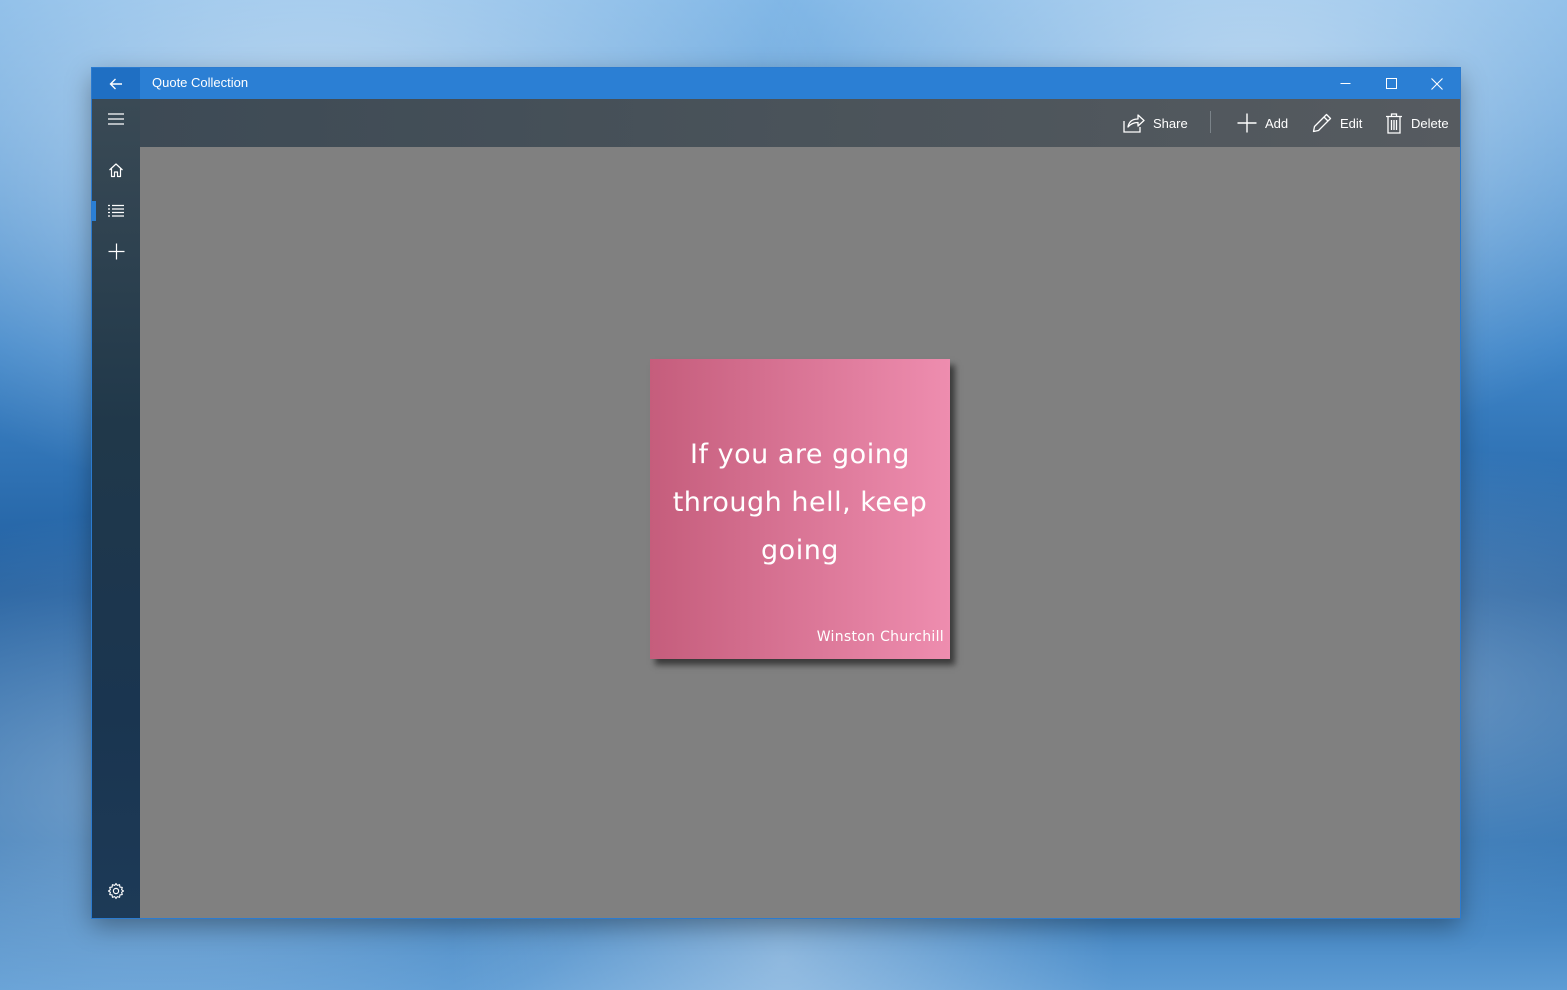 This screenshot has width=1567, height=990. I want to click on trash-icon, so click(1394, 123).